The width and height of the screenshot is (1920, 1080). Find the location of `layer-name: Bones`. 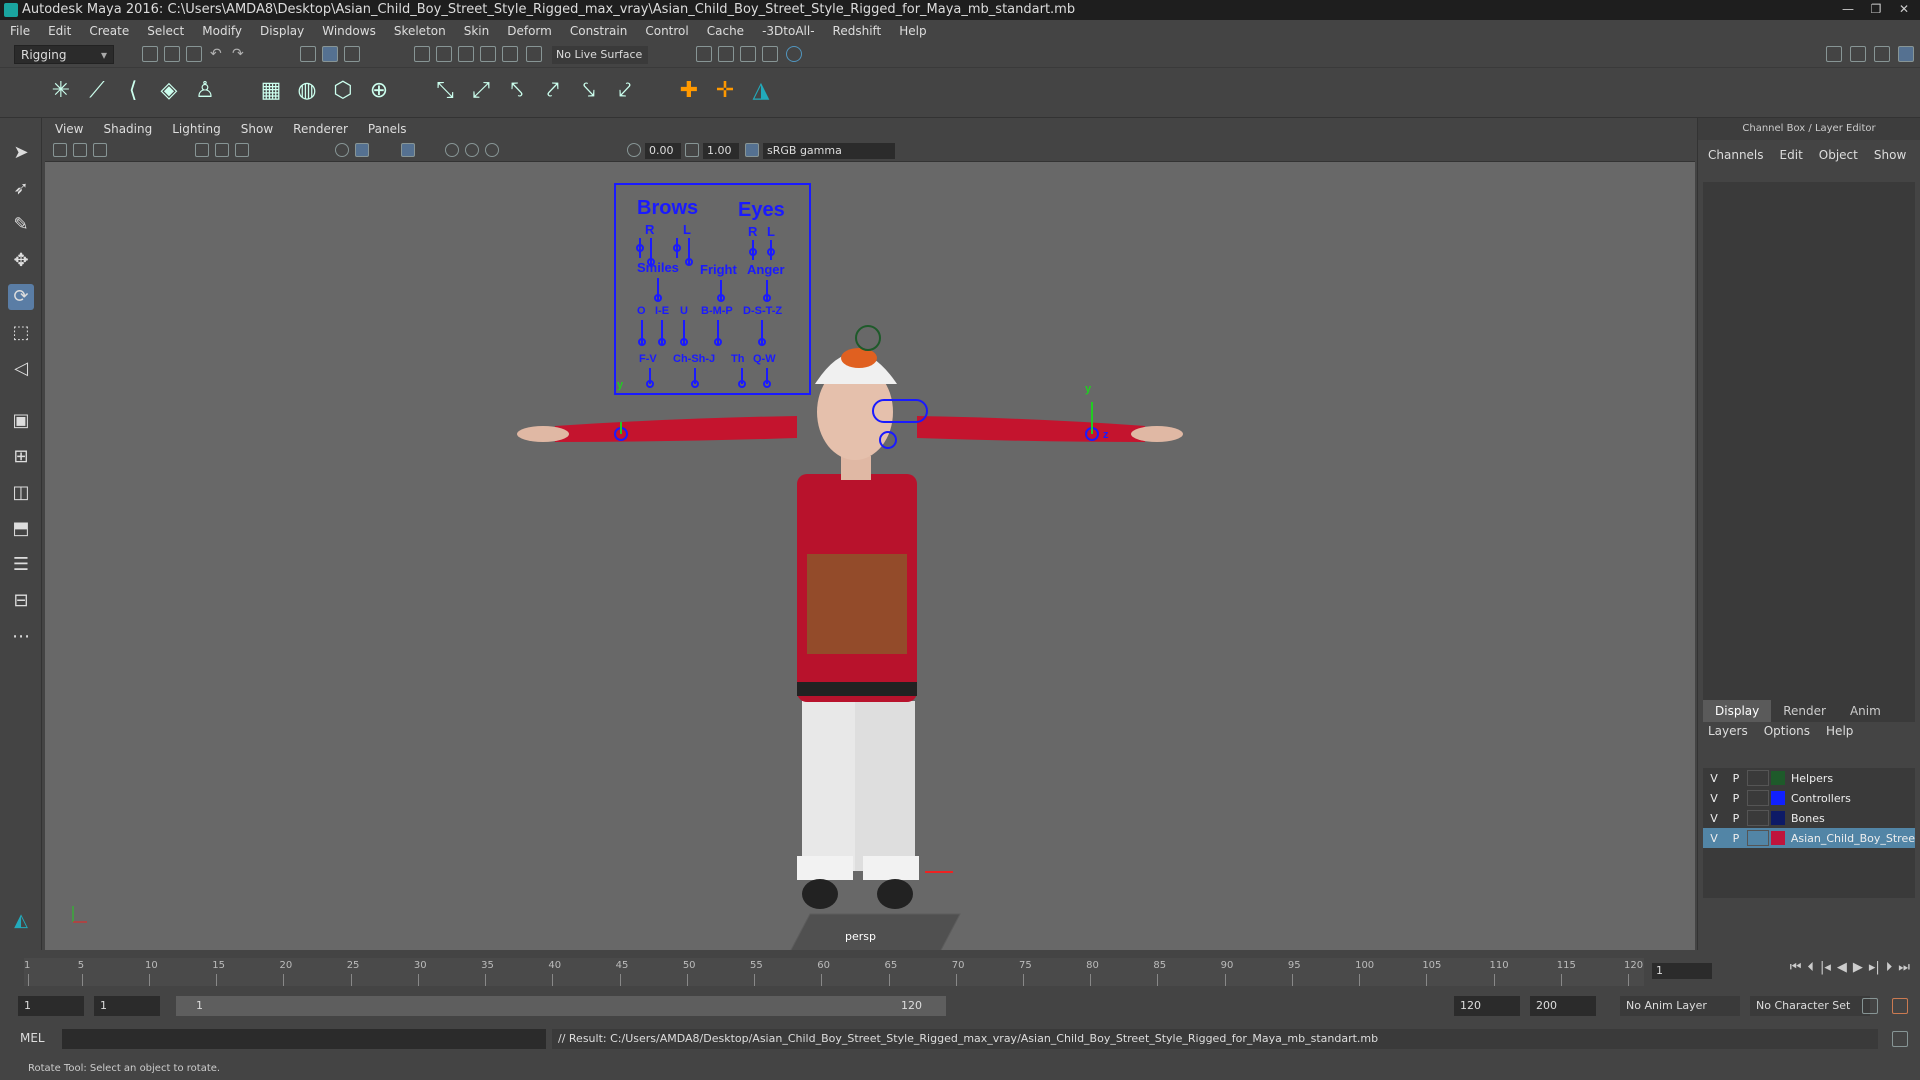

layer-name: Bones is located at coordinates (1808, 818).